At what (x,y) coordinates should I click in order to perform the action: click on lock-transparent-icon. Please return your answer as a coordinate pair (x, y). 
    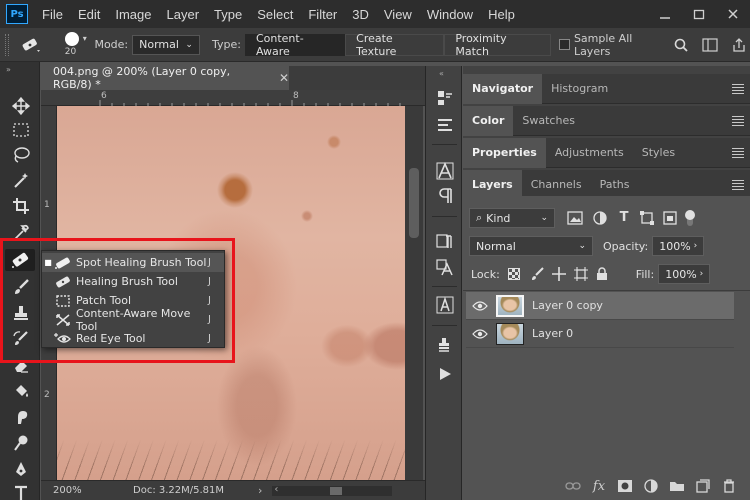
    Looking at the image, I should click on (513, 274).